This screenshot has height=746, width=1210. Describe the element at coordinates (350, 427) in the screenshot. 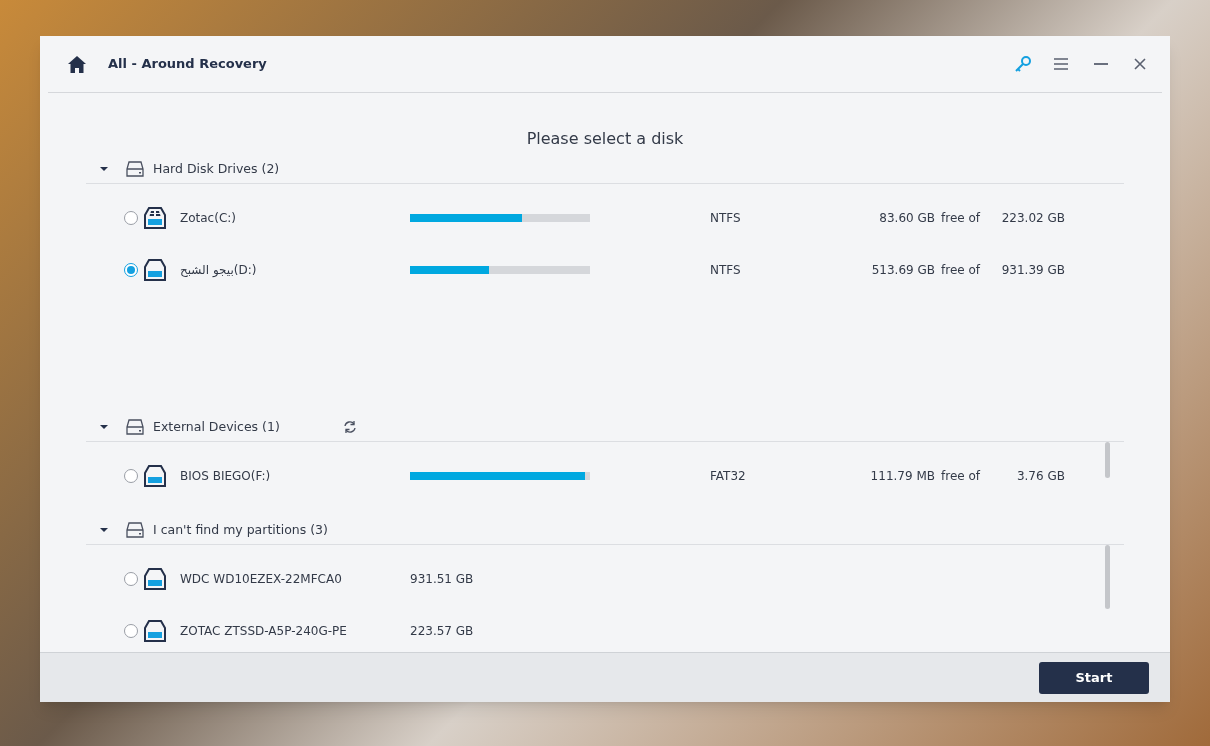

I see `refresh-icon` at that location.